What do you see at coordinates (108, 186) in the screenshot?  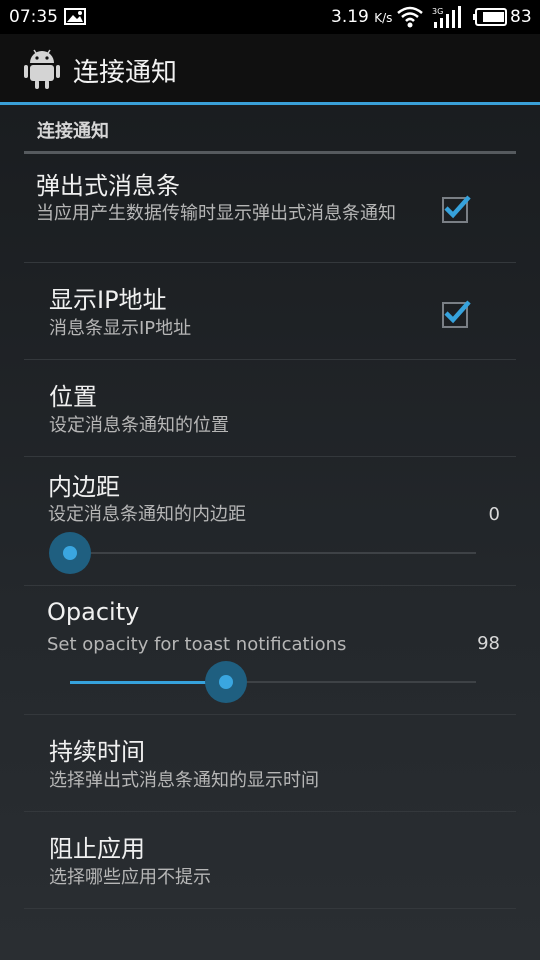 I see `pref-popup-title: 弹出式消息条` at bounding box center [108, 186].